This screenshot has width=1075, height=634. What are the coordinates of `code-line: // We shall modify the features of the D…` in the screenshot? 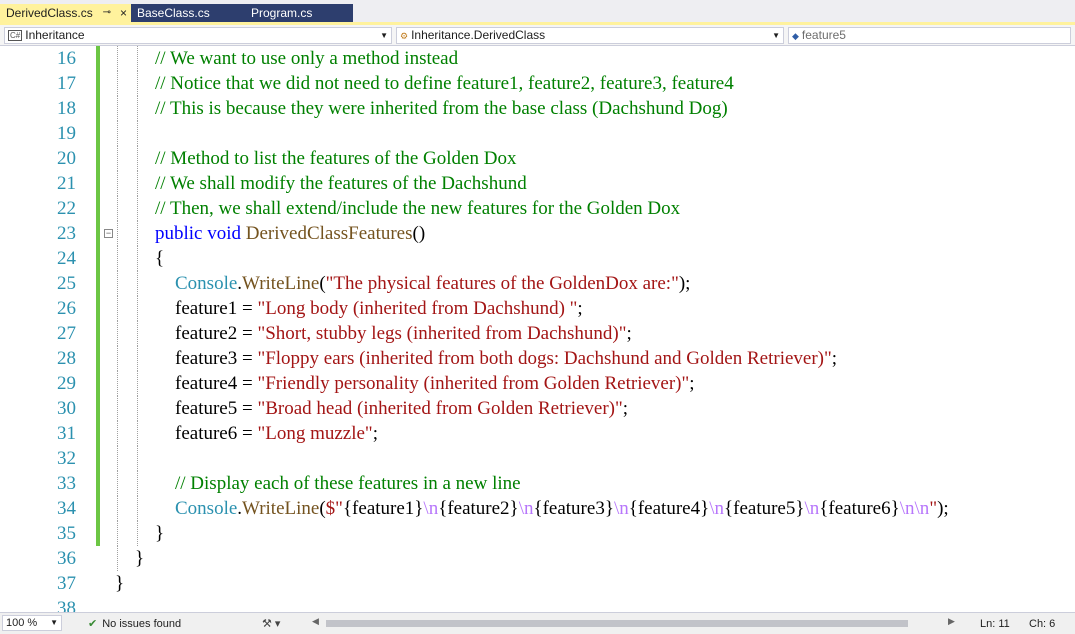 It's located at (341, 183).